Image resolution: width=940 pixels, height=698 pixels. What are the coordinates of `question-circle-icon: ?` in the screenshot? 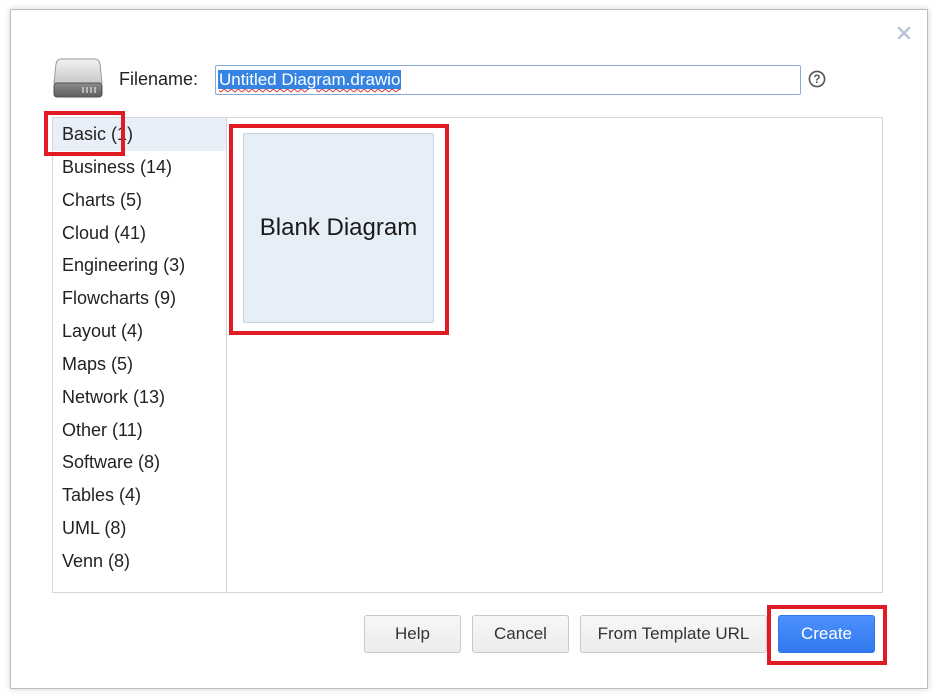 It's located at (817, 79).